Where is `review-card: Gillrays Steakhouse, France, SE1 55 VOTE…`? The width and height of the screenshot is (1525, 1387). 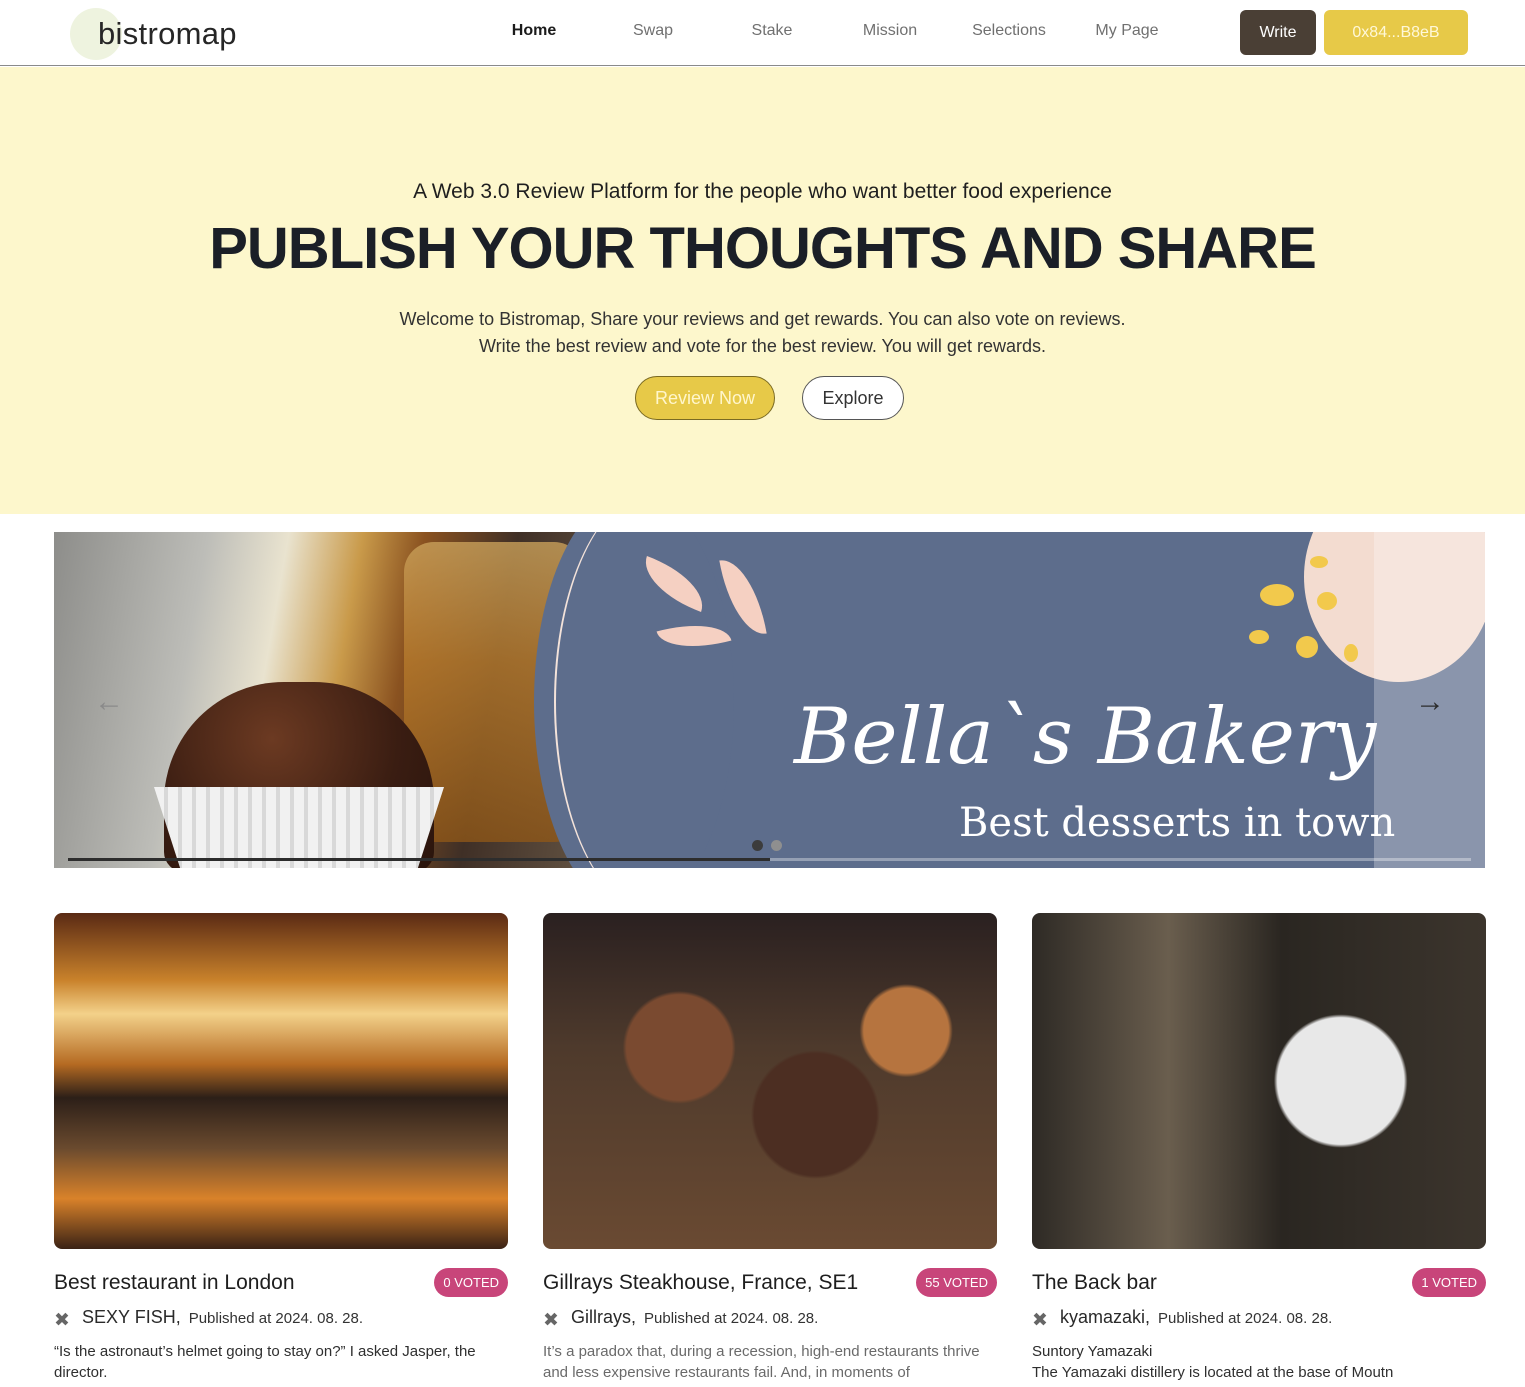
review-card: Gillrays Steakhouse, France, SE1 55 VOTE… is located at coordinates (770, 1147).